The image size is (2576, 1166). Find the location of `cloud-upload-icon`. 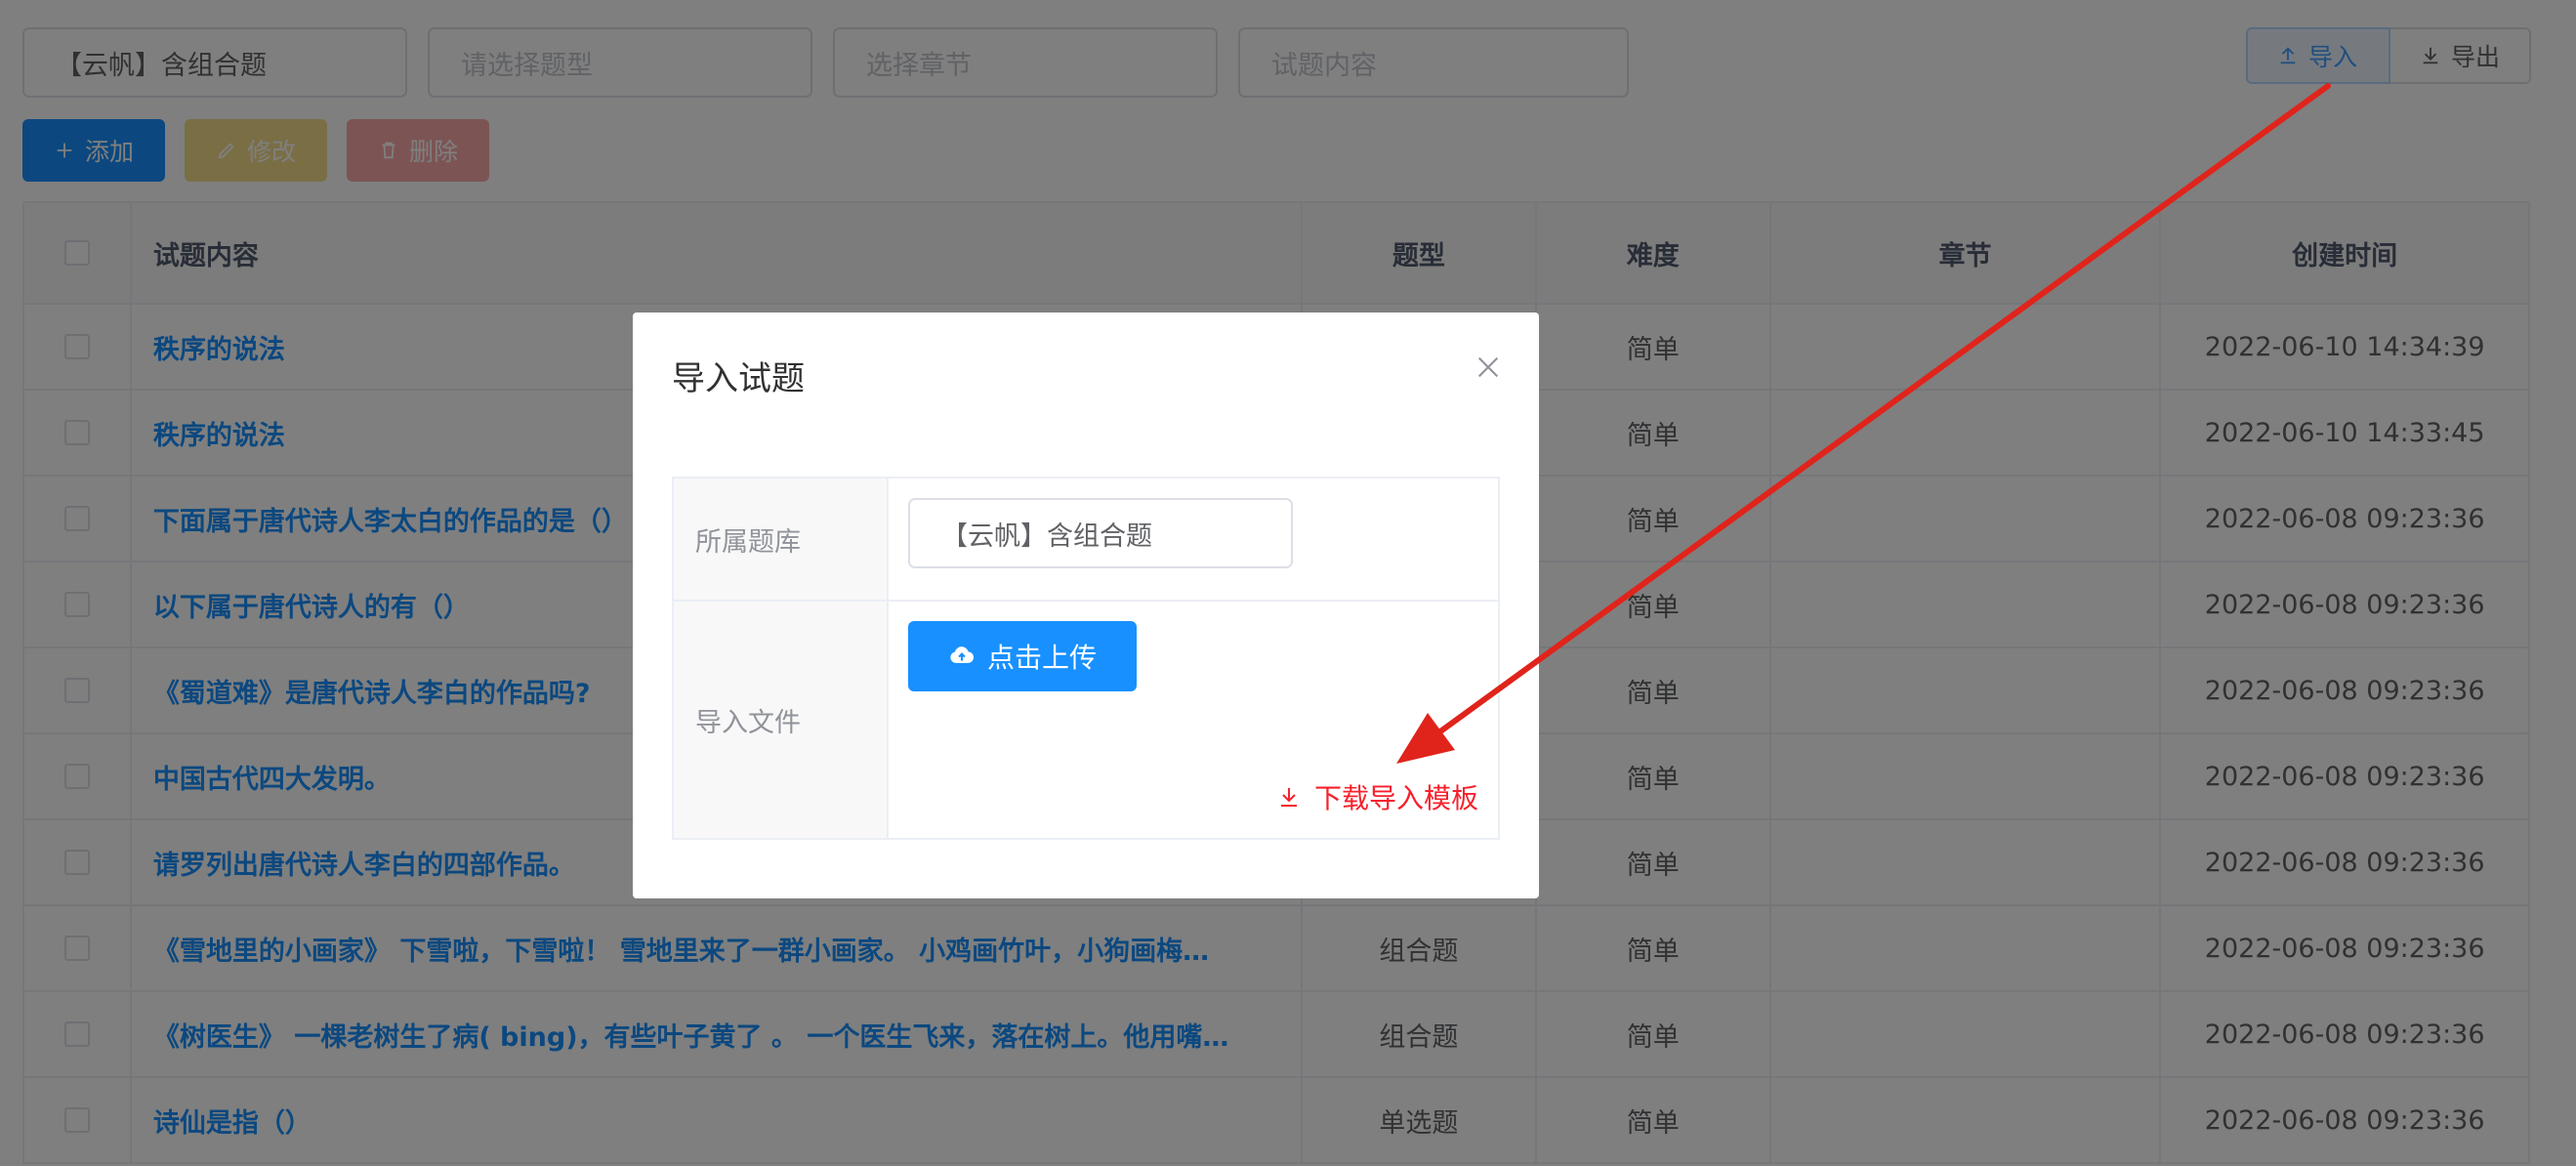

cloud-upload-icon is located at coordinates (962, 655).